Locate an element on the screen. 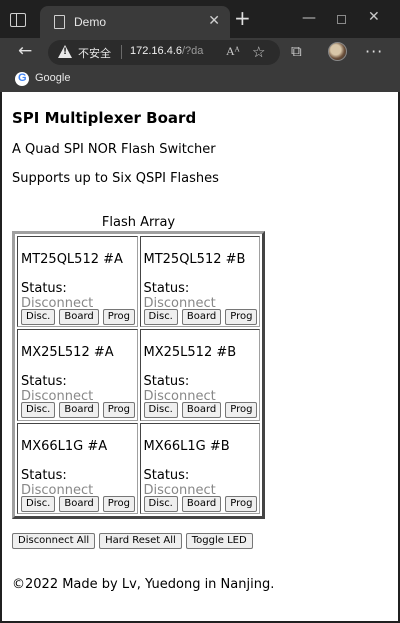  bookmark-google: Google is located at coordinates (52, 78).